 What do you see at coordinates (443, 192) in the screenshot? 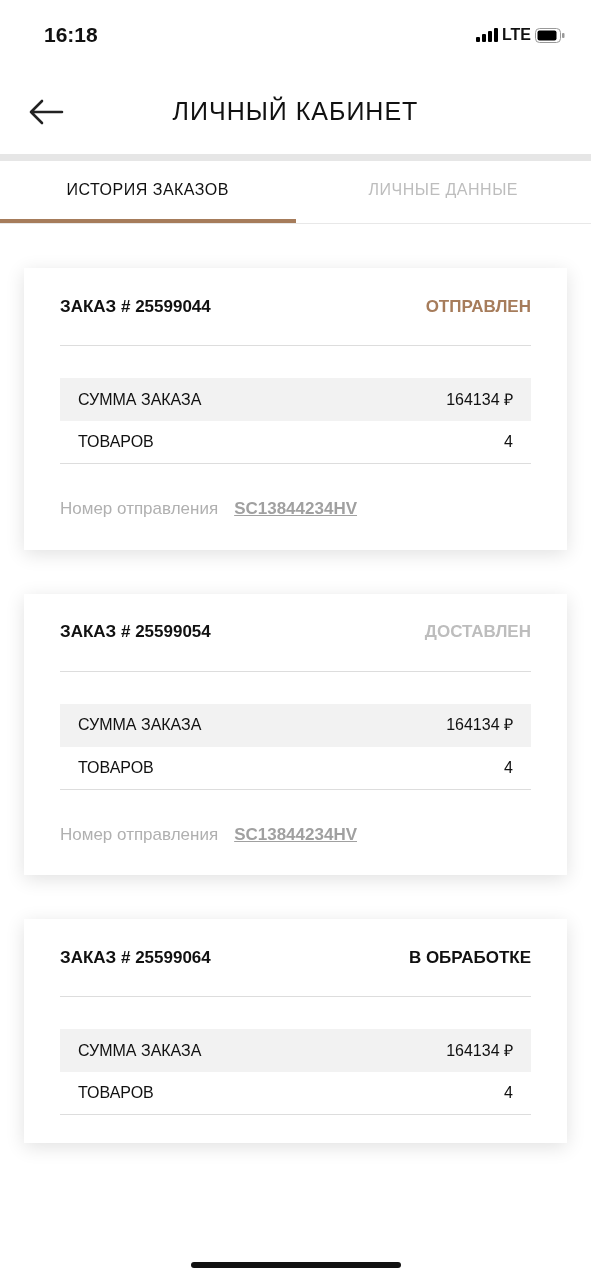
I see `tab: ЛИЧНЫЕ ДАННЫЕ` at bounding box center [443, 192].